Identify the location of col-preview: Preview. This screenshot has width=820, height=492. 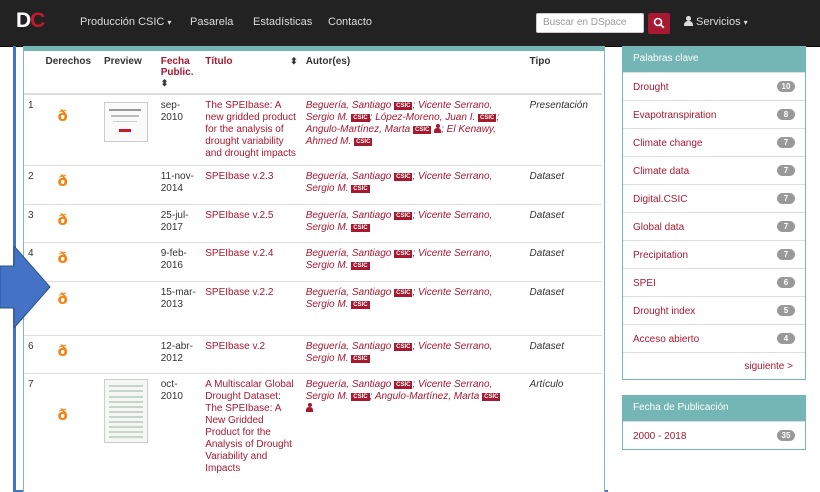
(128, 73).